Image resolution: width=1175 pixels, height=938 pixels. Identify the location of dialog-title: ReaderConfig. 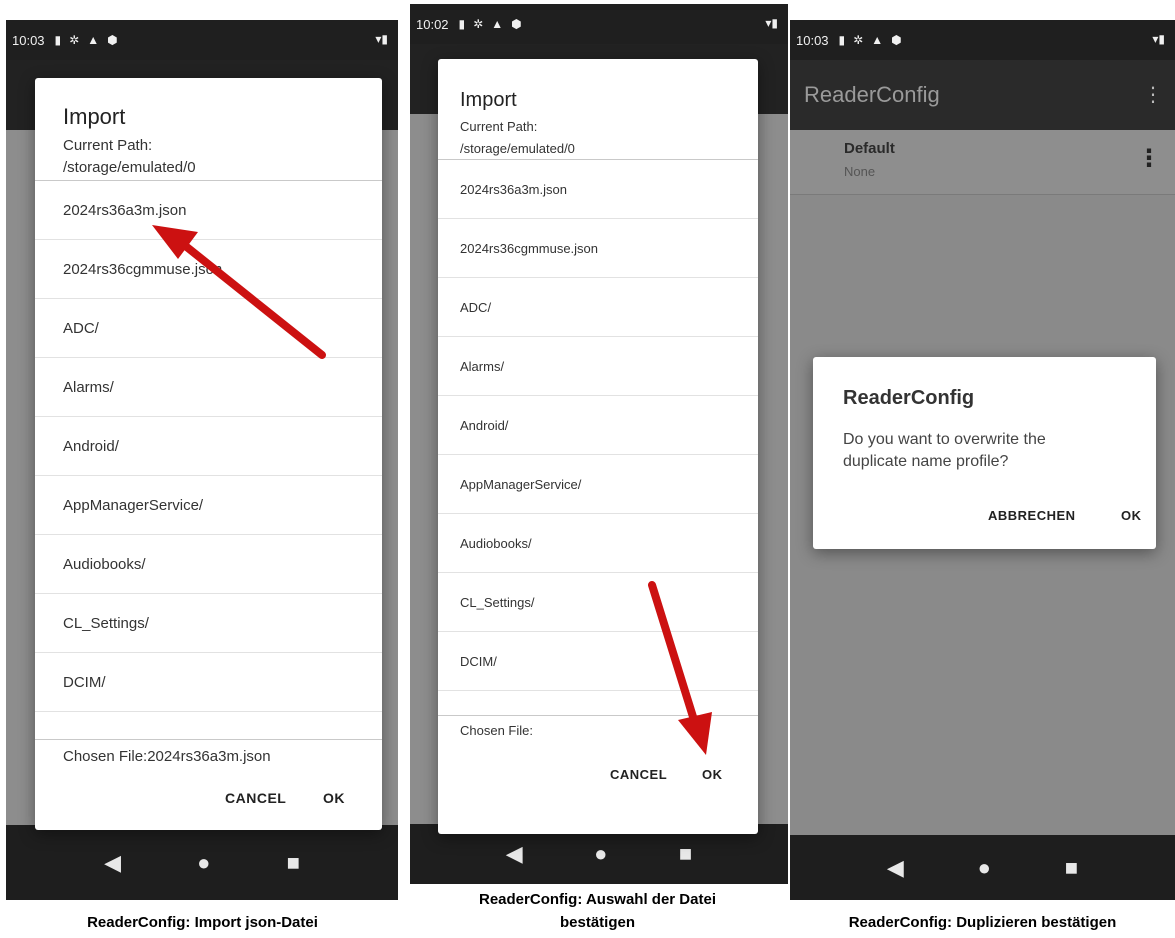
(909, 398).